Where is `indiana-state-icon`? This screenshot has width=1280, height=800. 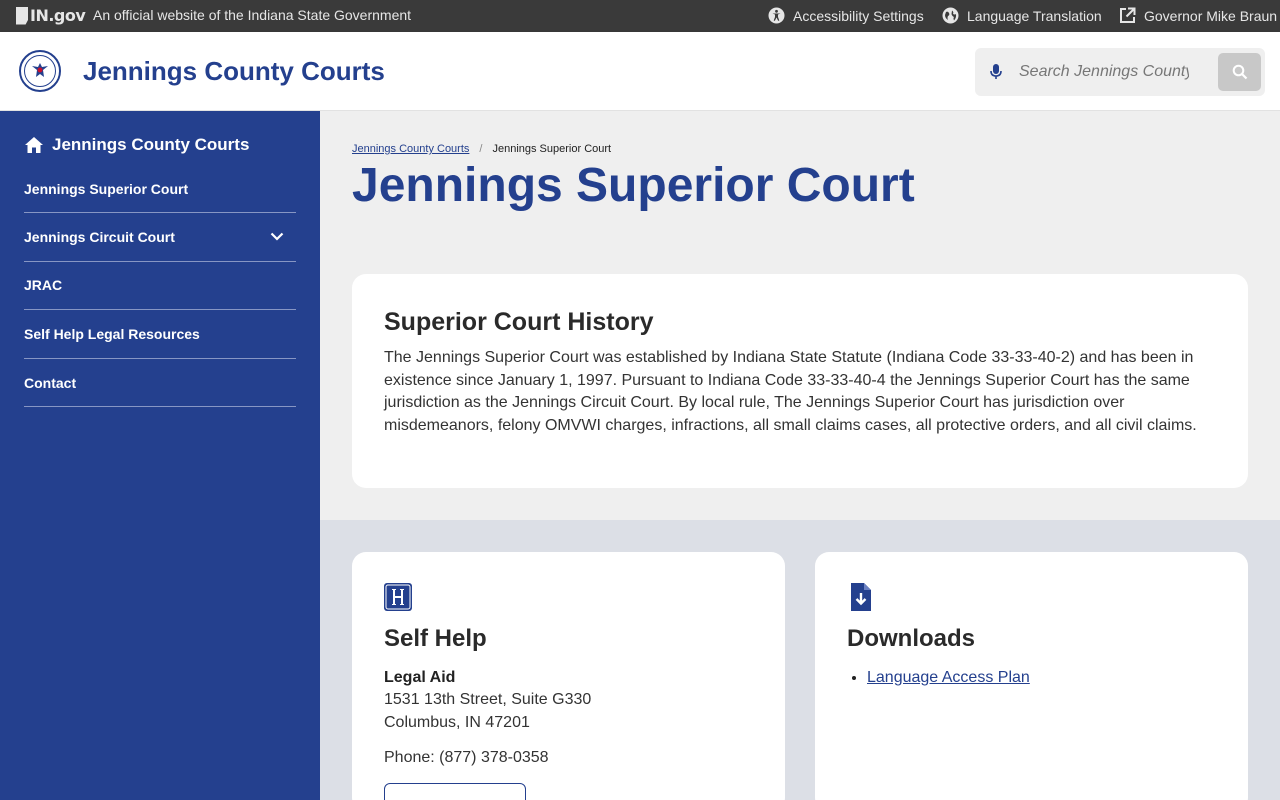 indiana-state-icon is located at coordinates (22, 15).